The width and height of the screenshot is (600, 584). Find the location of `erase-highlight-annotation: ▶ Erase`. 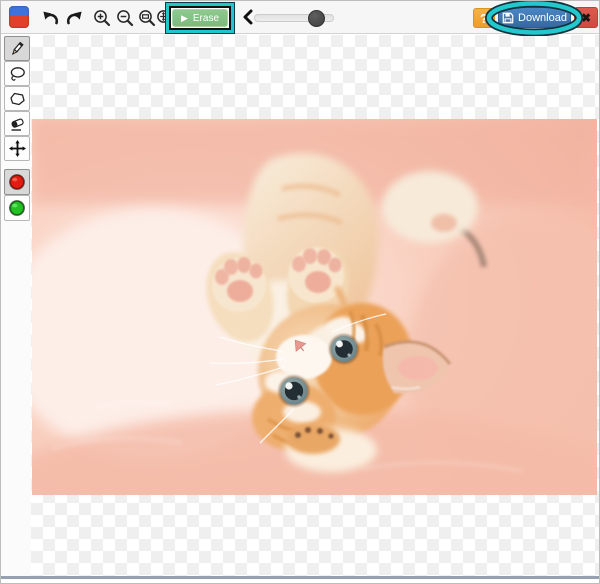

erase-highlight-annotation: ▶ Erase is located at coordinates (200, 18).